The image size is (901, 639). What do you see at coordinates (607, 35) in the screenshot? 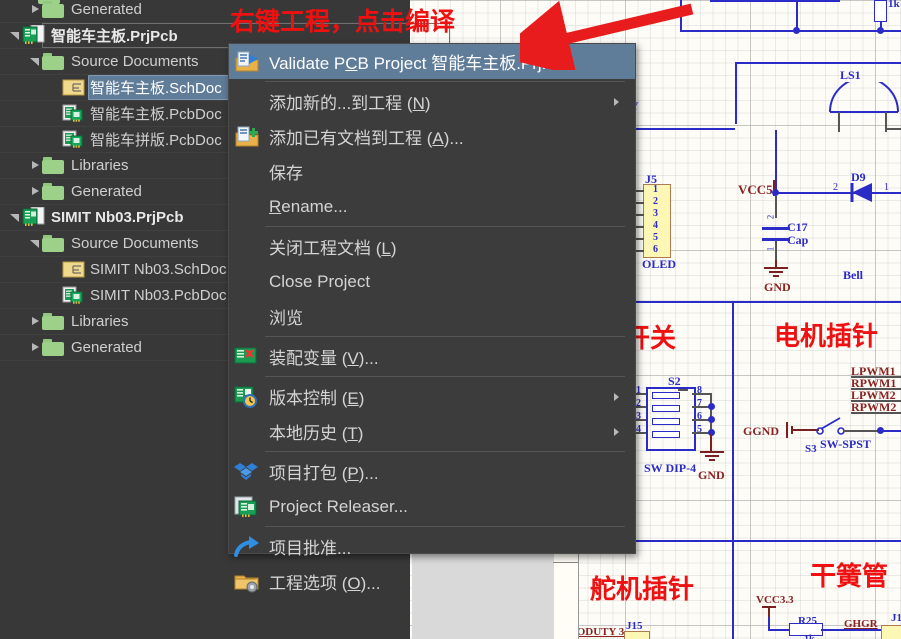
I see `annotation-arrow-icon` at bounding box center [607, 35].